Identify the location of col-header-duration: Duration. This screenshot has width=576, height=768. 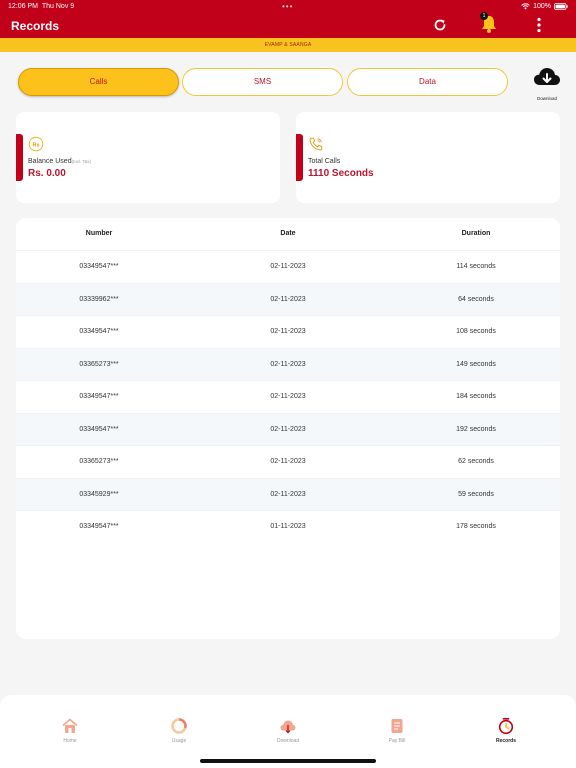
(476, 233).